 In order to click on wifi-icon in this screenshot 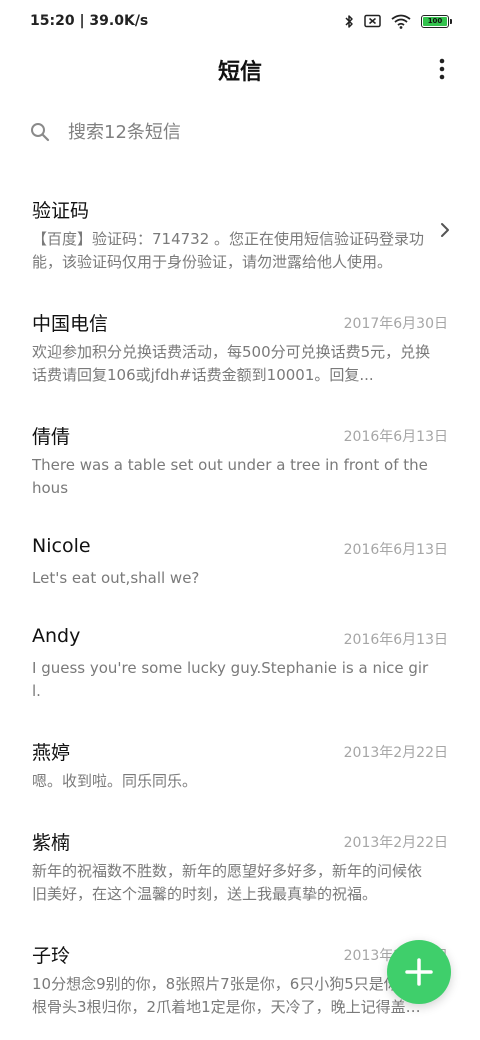, I will do `click(401, 21)`.